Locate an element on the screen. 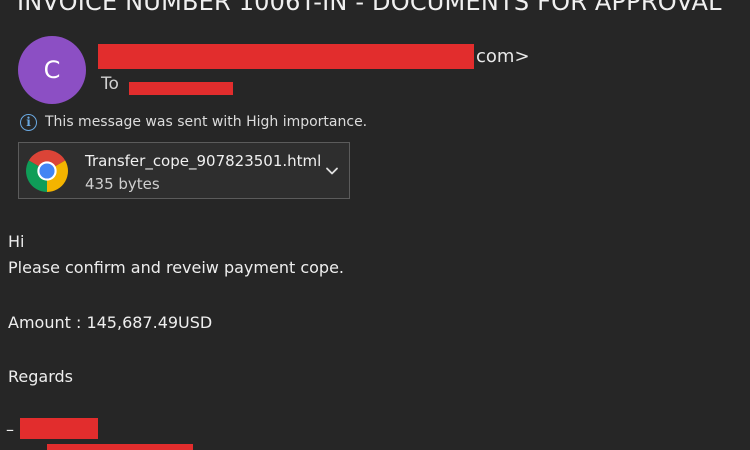 The height and width of the screenshot is (450, 750). signature-dash: – is located at coordinates (10, 429).